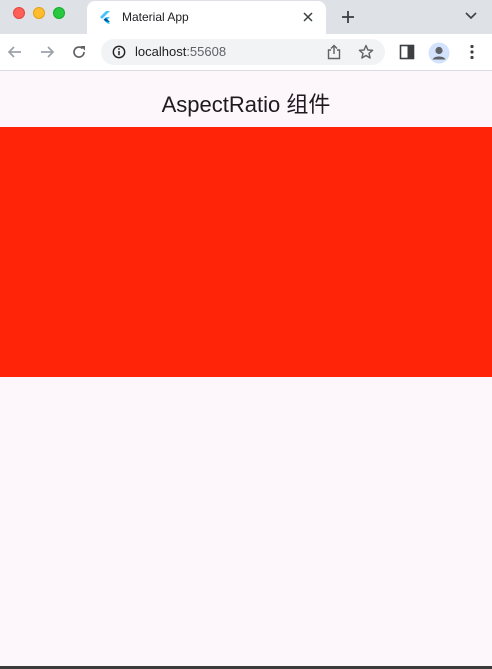  I want to click on arrow-right-icon, so click(47, 52).